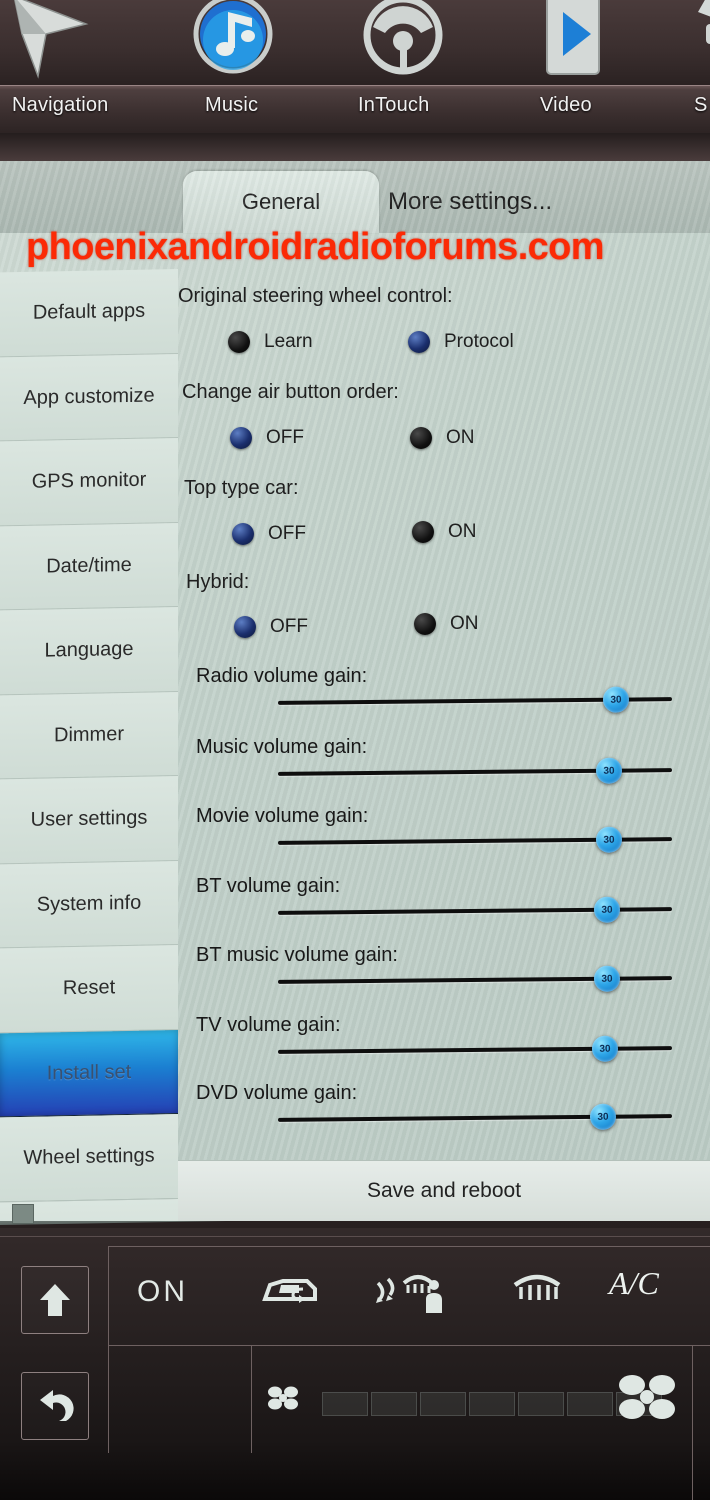 The height and width of the screenshot is (1500, 710). What do you see at coordinates (218, 582) in the screenshot?
I see `group-label-hybrid: Hybrid:` at bounding box center [218, 582].